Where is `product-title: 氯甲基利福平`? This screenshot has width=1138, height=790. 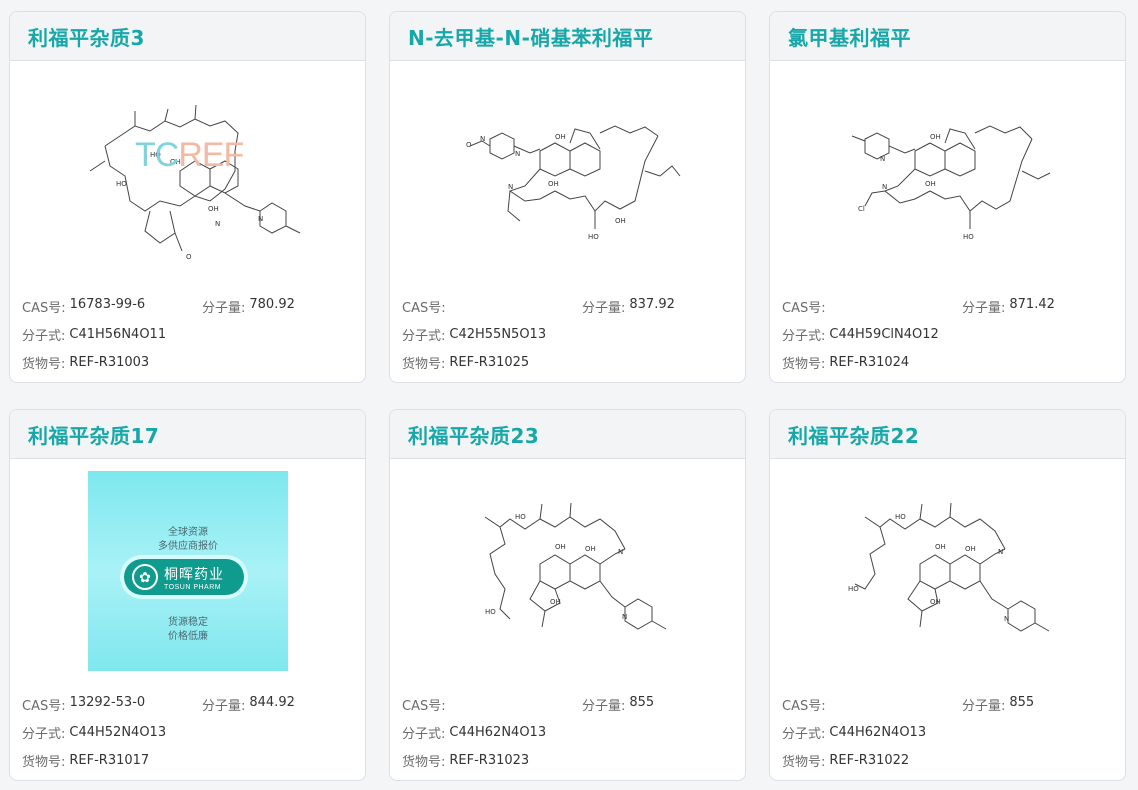 product-title: 氯甲基利福平 is located at coordinates (849, 36).